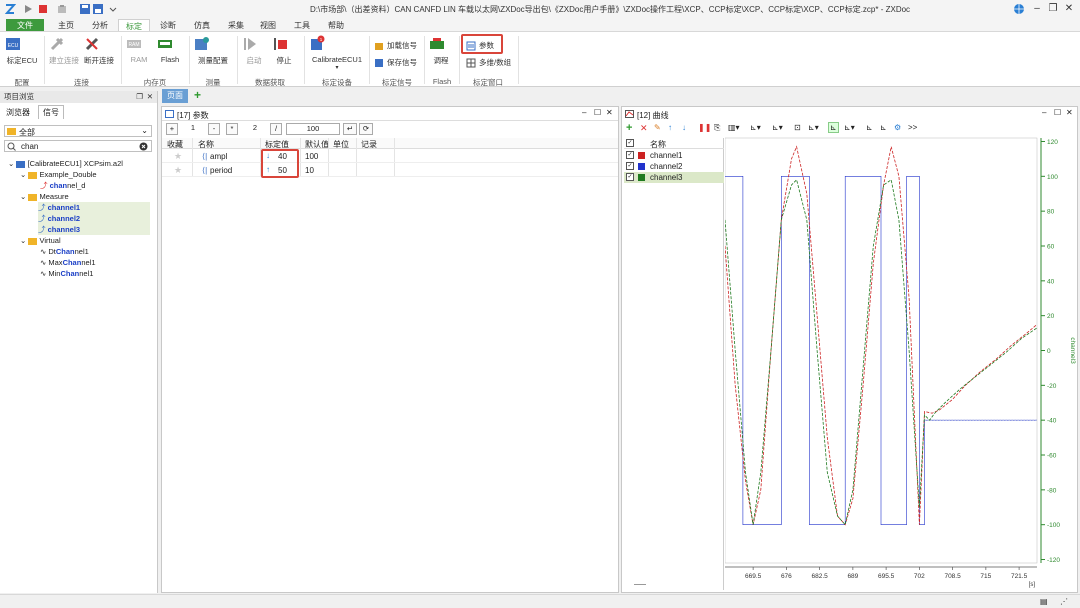 The image size is (1080, 608). What do you see at coordinates (390, 156) in the screenshot?
I see `table-row: ★ ⟨| ampl ↓ 40 100` at bounding box center [390, 156].